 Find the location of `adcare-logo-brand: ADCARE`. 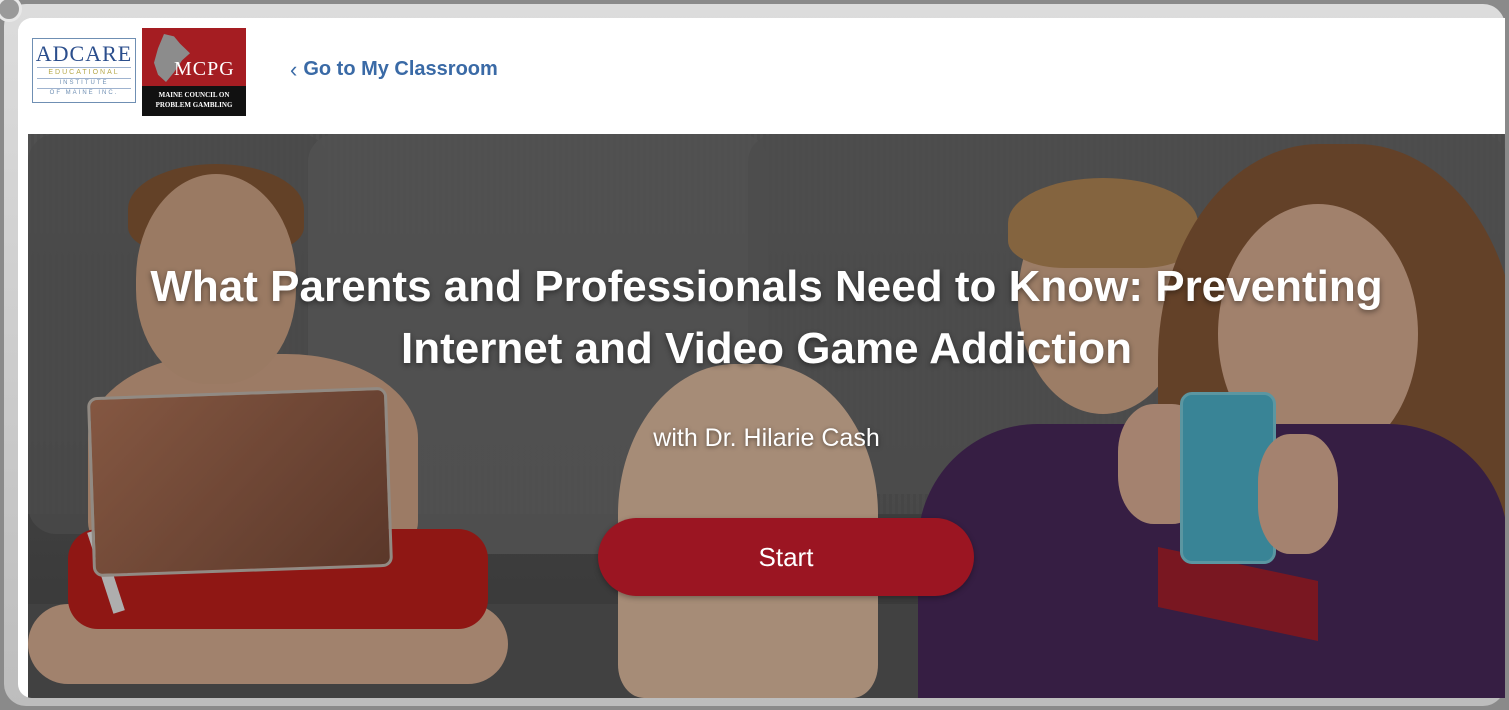

adcare-logo-brand: ADCARE is located at coordinates (84, 53).